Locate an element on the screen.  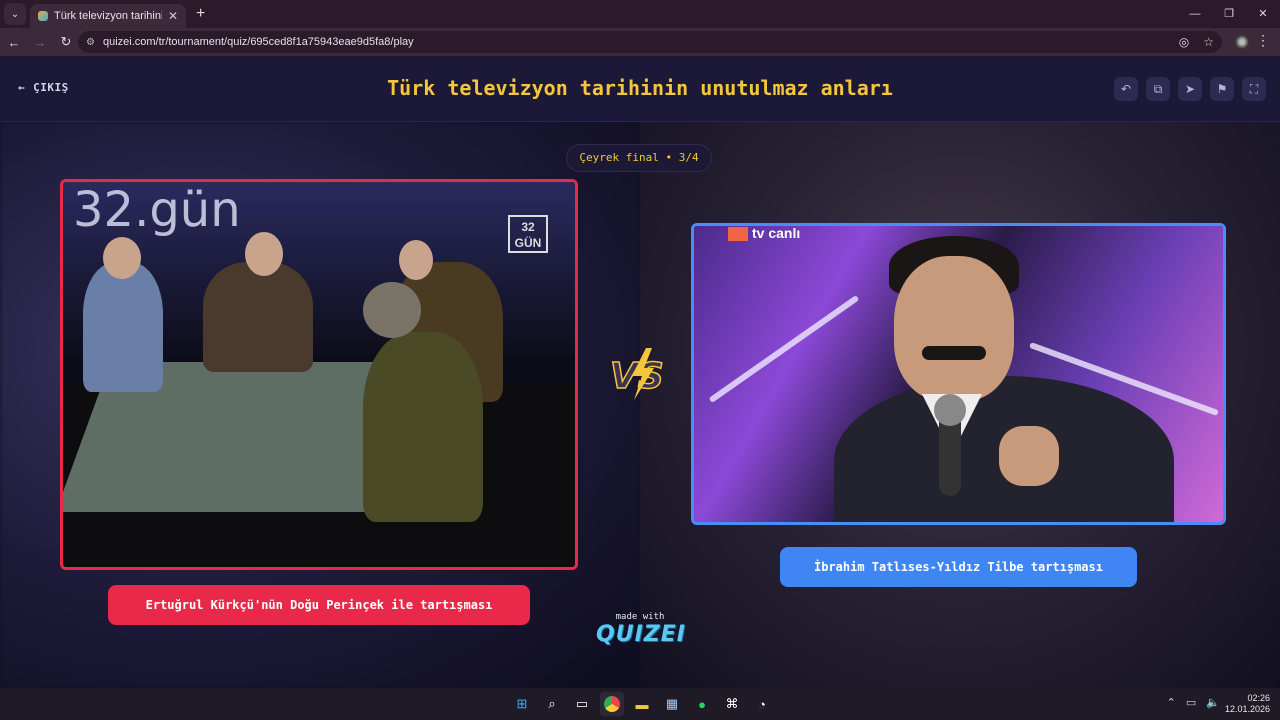
svg-text: VS is located at coordinates (637, 376).